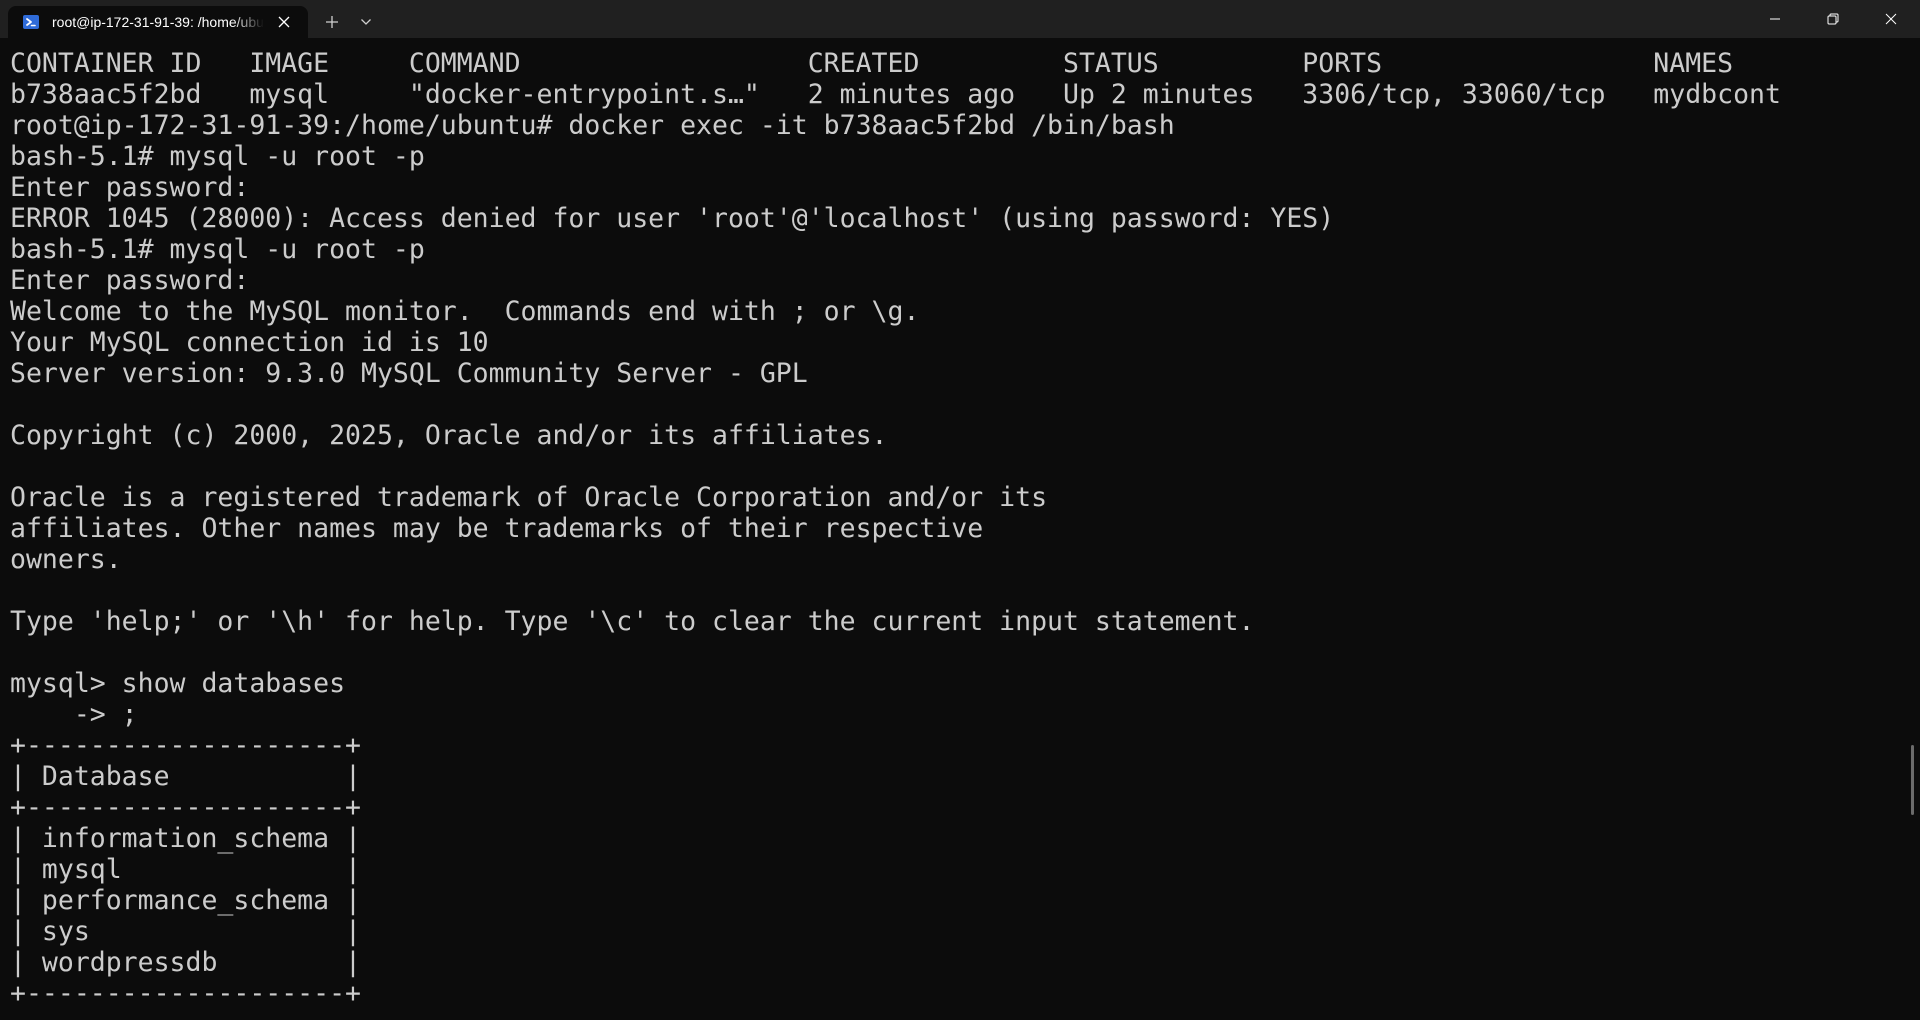 The height and width of the screenshot is (1020, 1920). I want to click on restore-button, so click(1833, 19).